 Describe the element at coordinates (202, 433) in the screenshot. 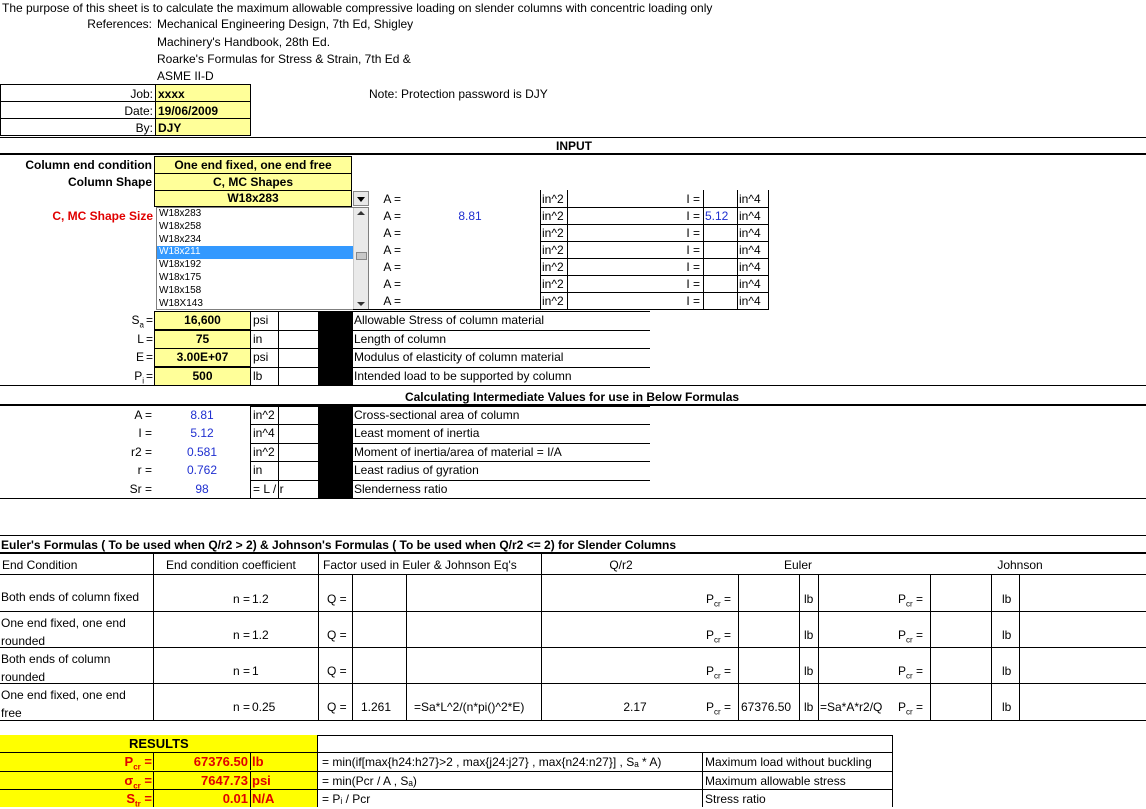

I see `intermediate-value: 5.12` at that location.